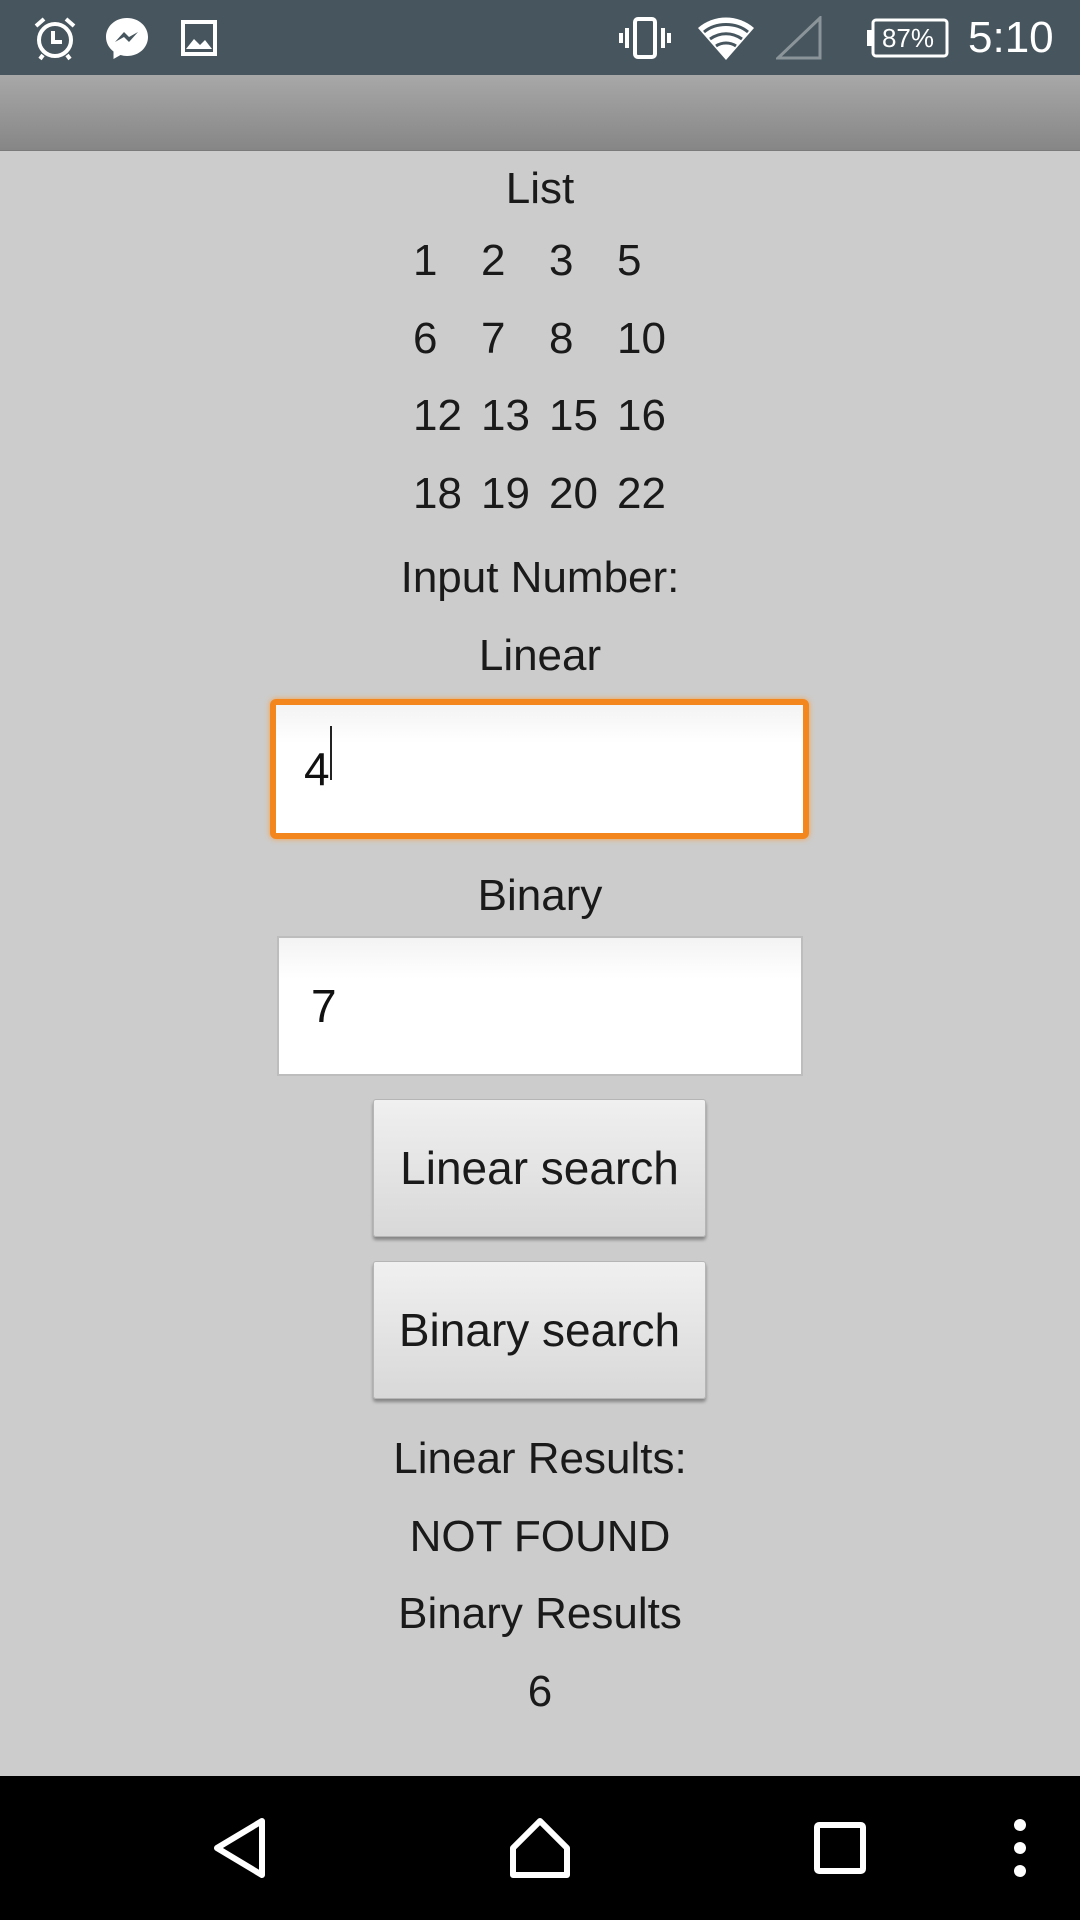 This screenshot has width=1080, height=1920. What do you see at coordinates (726, 37) in the screenshot?
I see `wifi-icon` at bounding box center [726, 37].